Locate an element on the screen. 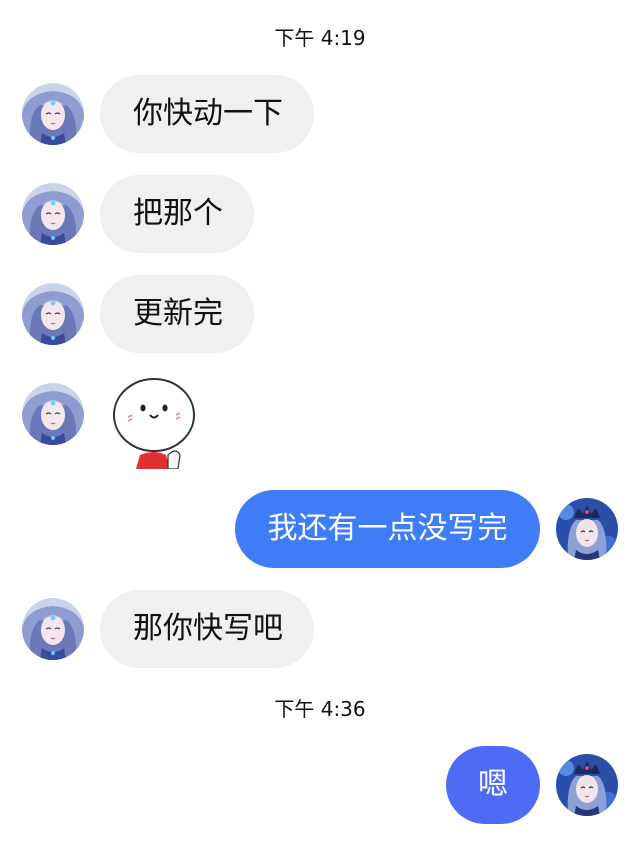 The height and width of the screenshot is (856, 640). message-text: 把那个 is located at coordinates (178, 213).